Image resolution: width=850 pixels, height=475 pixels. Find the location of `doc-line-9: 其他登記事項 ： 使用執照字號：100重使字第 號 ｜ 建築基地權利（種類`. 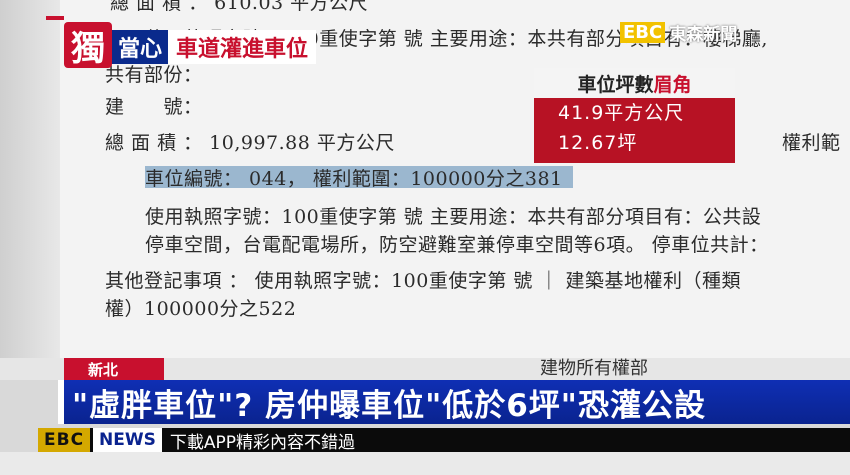

doc-line-9: 其他登記事項 ： 使用執照字號：100重使字第 號 ｜ 建築基地權利（種類 is located at coordinates (423, 281).